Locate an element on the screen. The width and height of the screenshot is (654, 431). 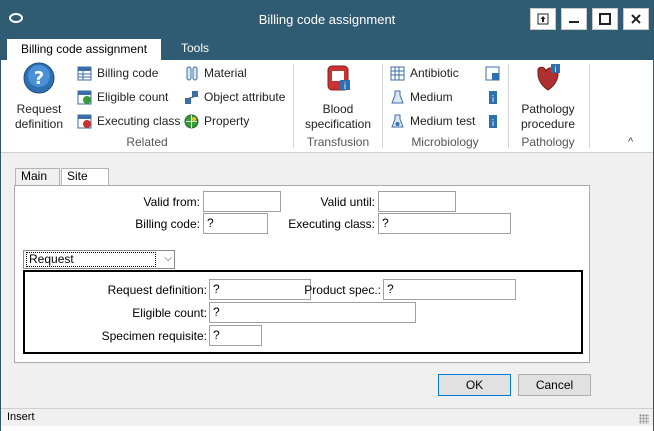
antibiotic-button: Antibiotic is located at coordinates (424, 73).